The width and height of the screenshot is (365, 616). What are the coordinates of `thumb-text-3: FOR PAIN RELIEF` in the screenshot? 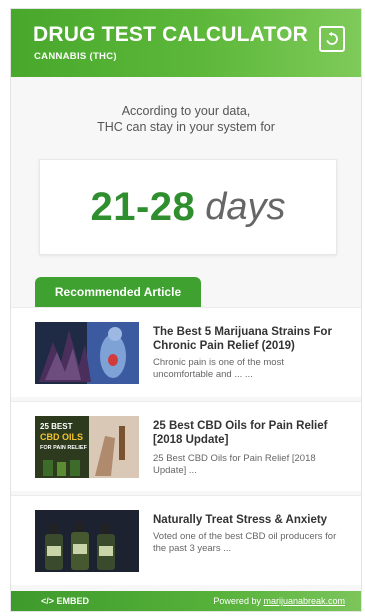 It's located at (64, 448).